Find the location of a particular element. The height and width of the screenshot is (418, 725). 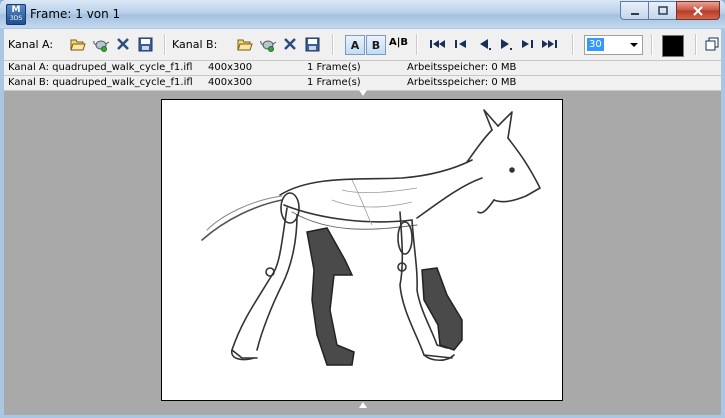

next-frame-button is located at coordinates (526, 44).